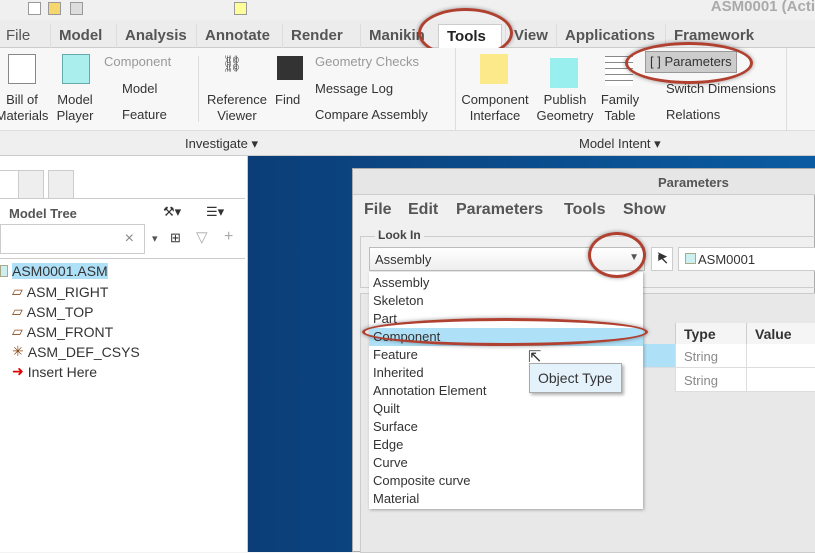 The image size is (815, 553). I want to click on menu-parameters: Parameters, so click(499, 210).